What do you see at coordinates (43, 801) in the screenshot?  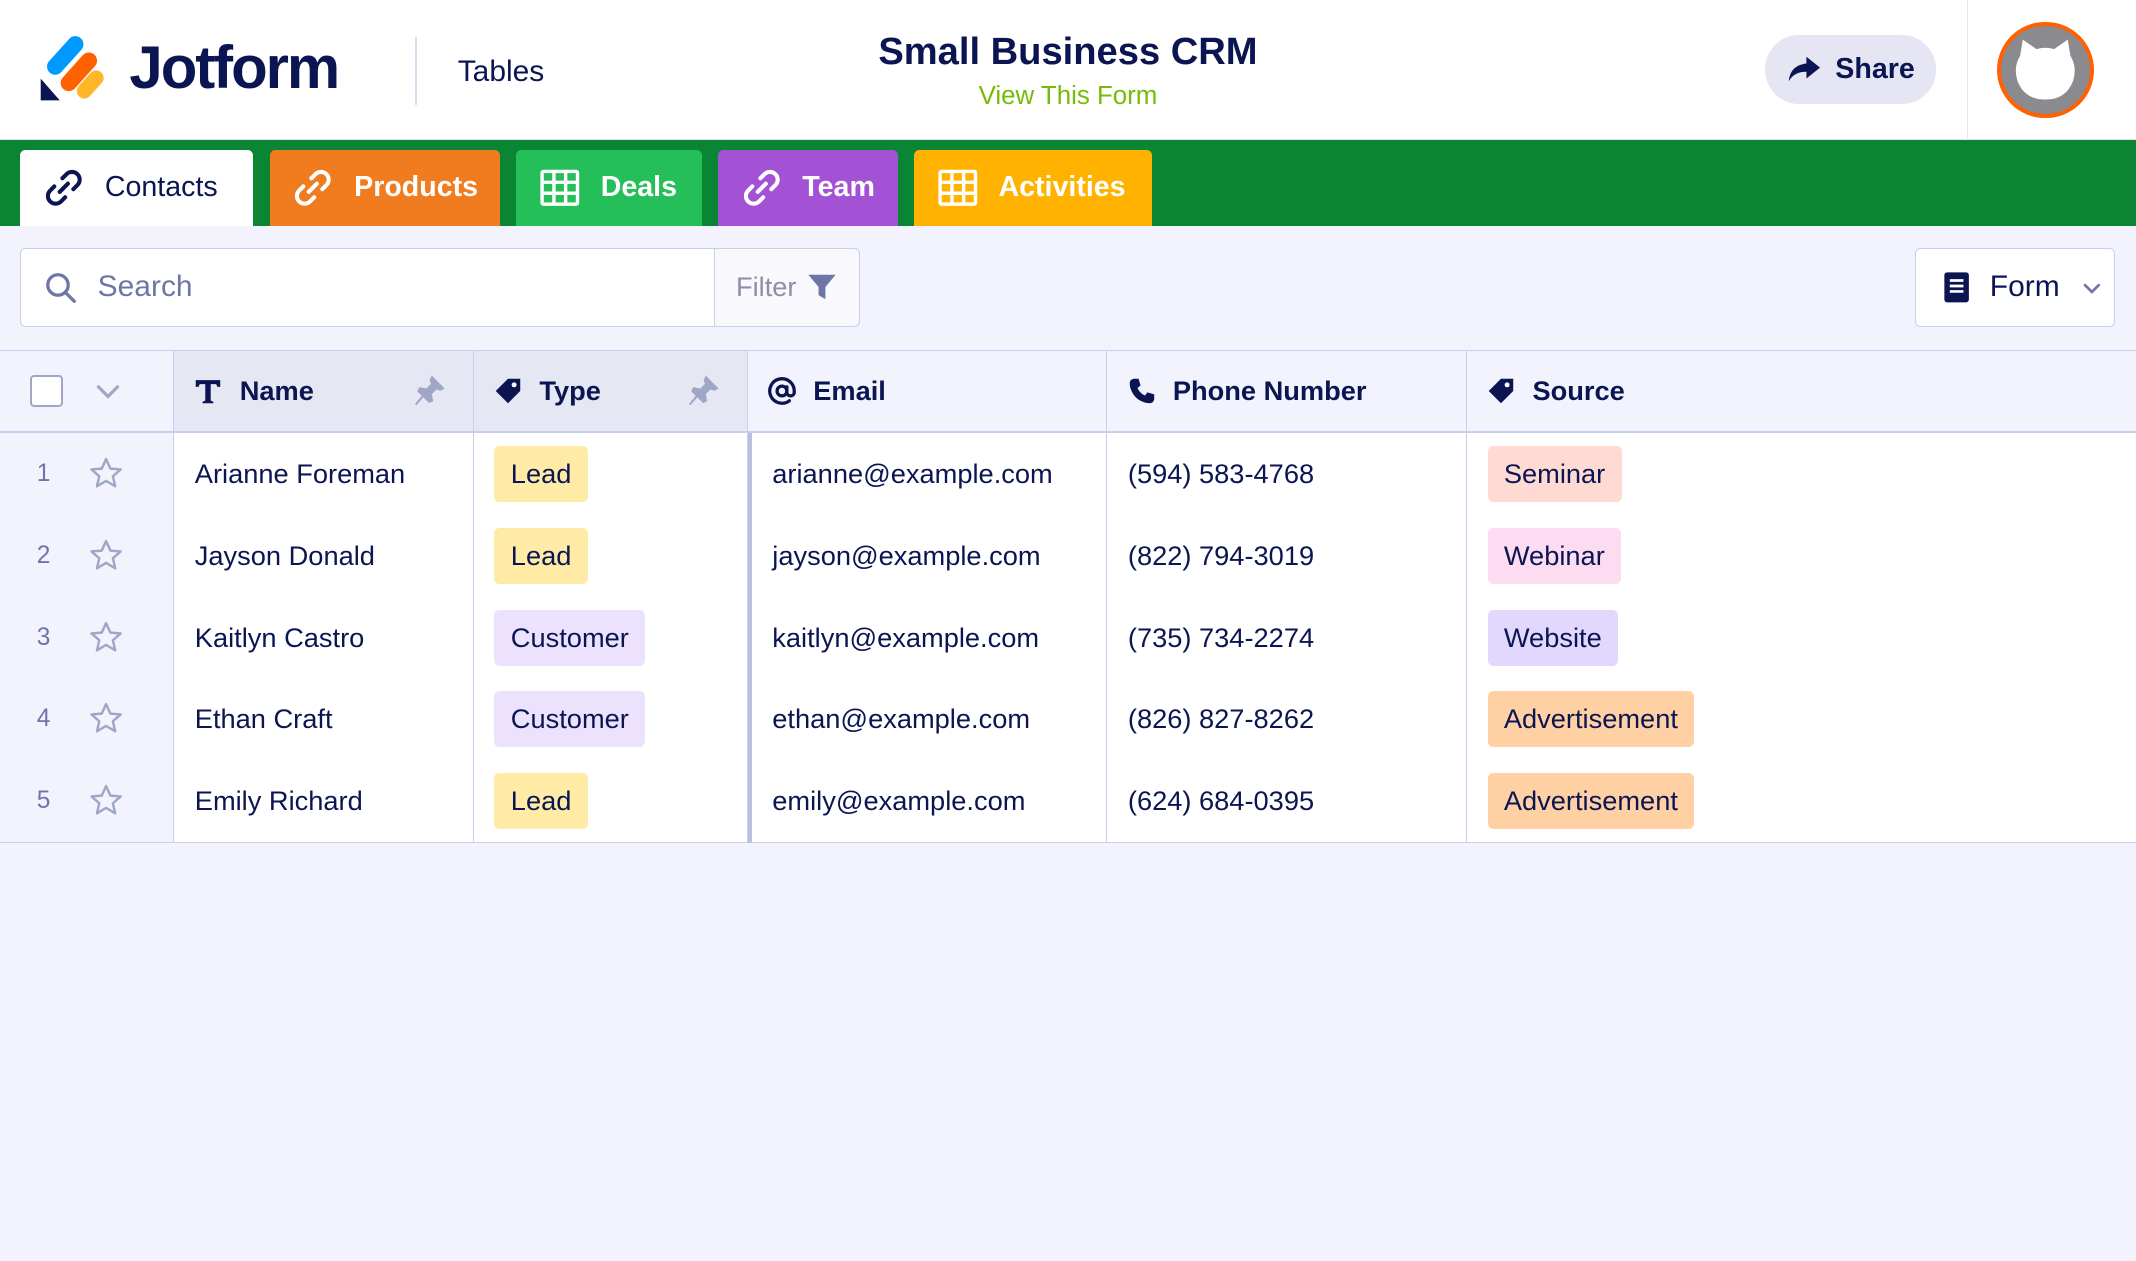 I see `row-number: 5` at bounding box center [43, 801].